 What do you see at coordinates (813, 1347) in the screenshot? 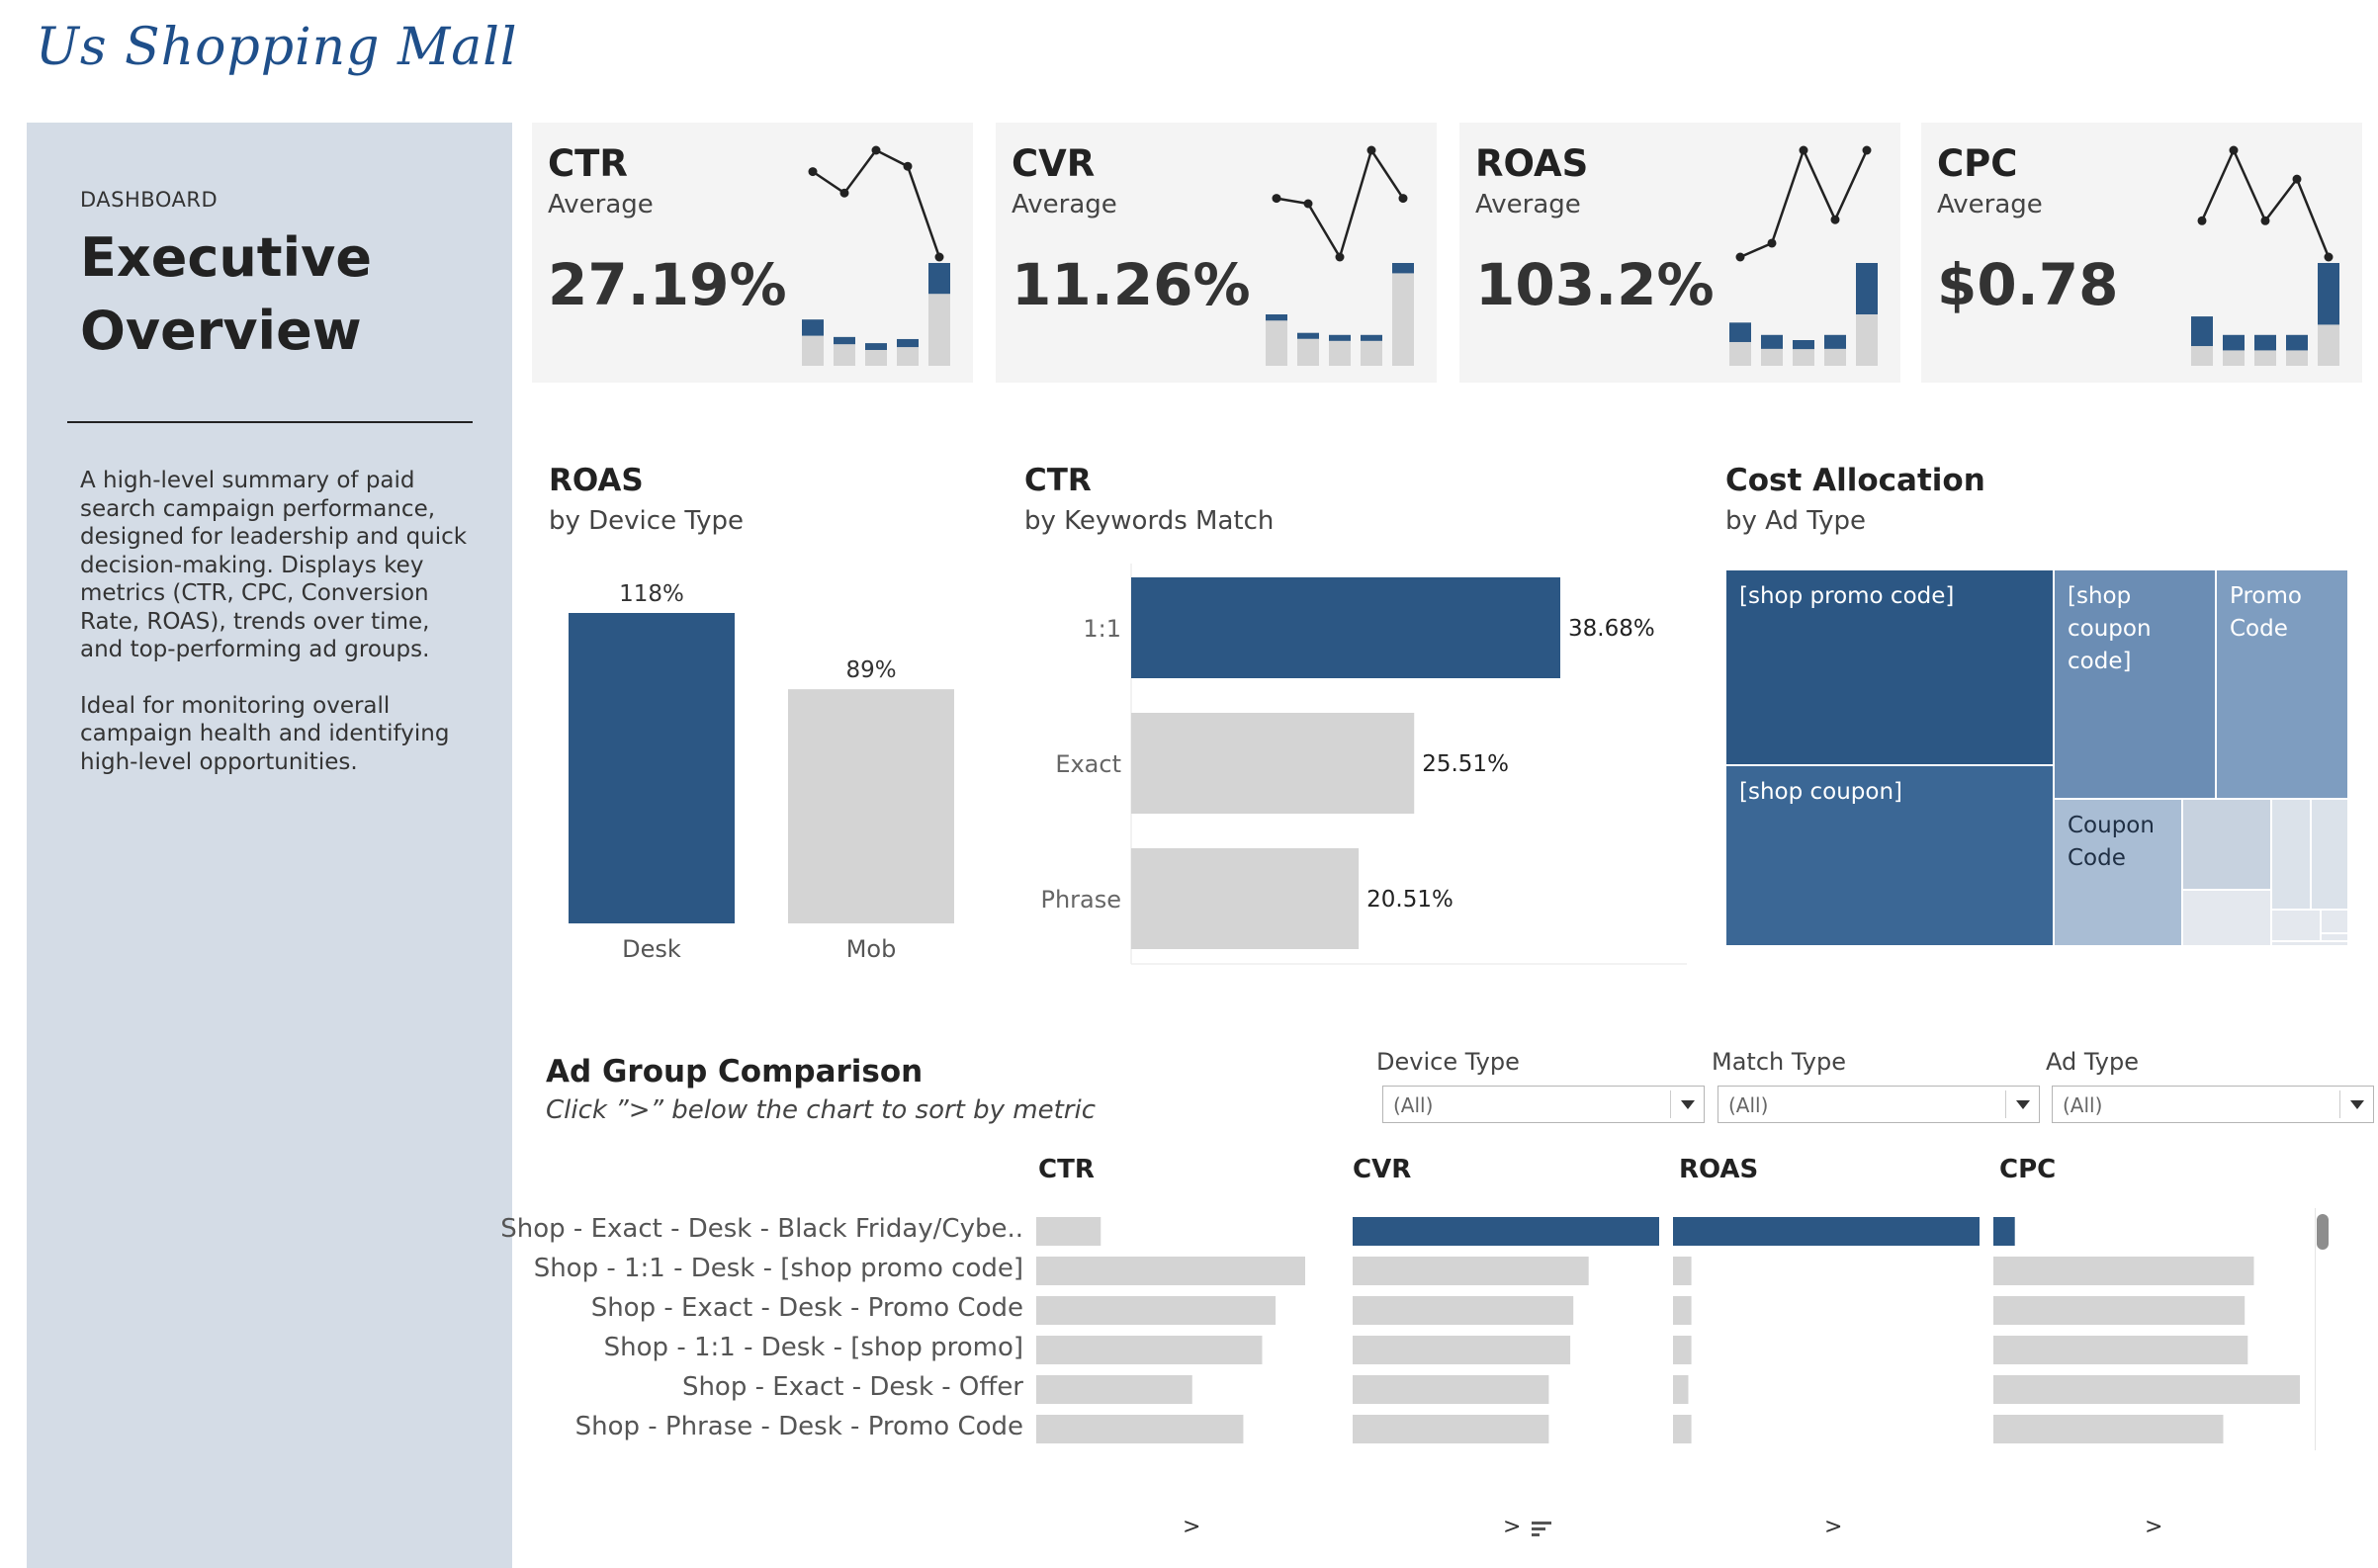
I see `row-label: Shop - 1:1 - Desk - [shop promo]` at bounding box center [813, 1347].